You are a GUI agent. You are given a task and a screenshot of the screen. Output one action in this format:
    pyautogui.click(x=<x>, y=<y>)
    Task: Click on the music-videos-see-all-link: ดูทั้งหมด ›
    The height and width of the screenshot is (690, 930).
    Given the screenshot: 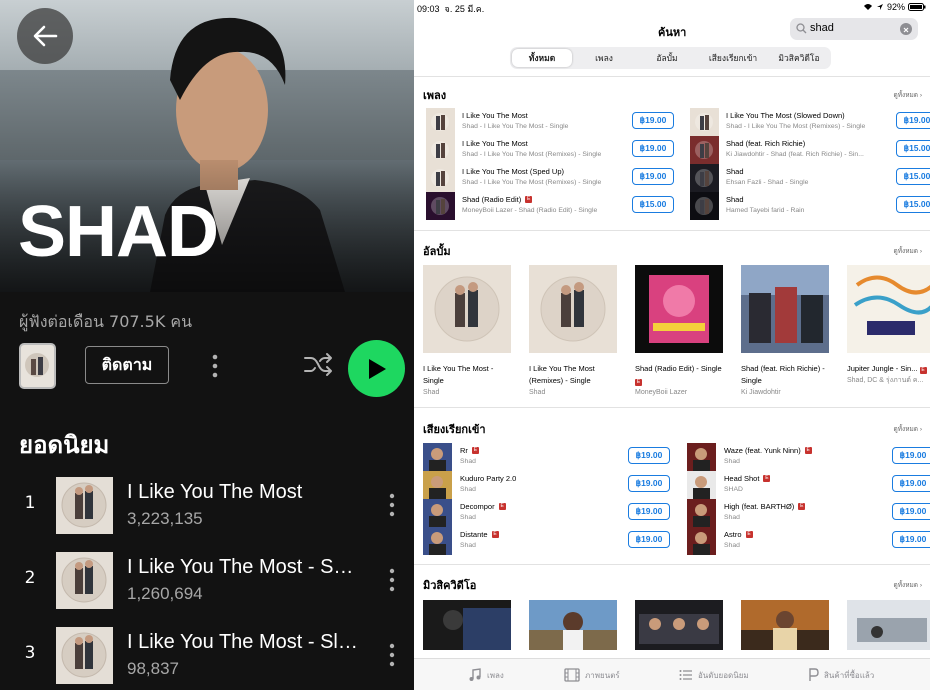 What is the action you would take?
    pyautogui.click(x=908, y=585)
    